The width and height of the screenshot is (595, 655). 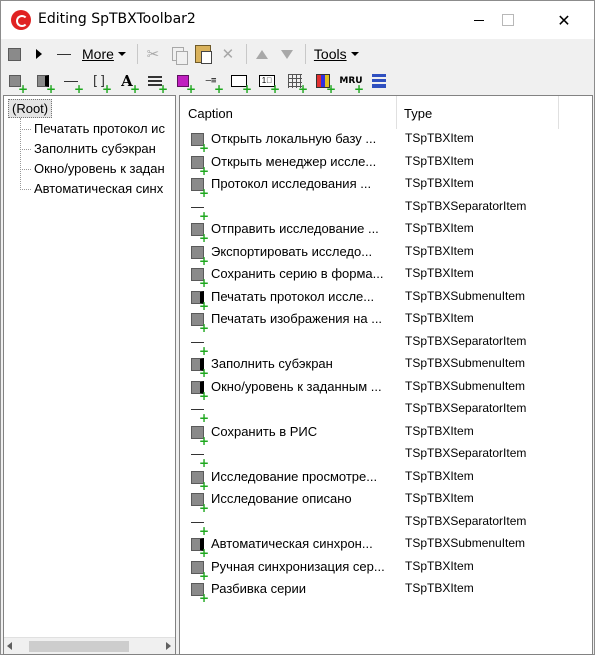 I want to click on column-header-type: Type, so click(x=418, y=113).